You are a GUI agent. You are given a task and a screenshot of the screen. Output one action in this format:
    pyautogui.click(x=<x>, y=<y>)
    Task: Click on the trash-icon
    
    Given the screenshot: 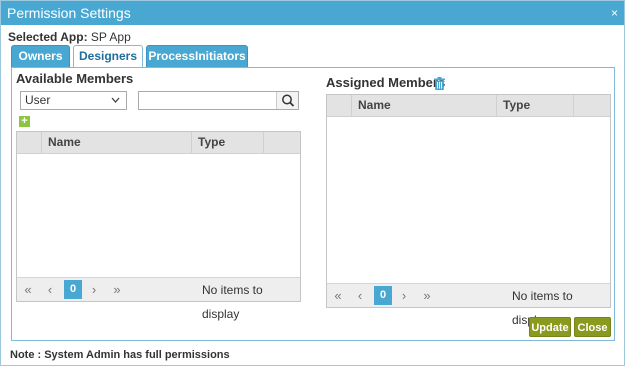 What is the action you would take?
    pyautogui.click(x=439, y=85)
    